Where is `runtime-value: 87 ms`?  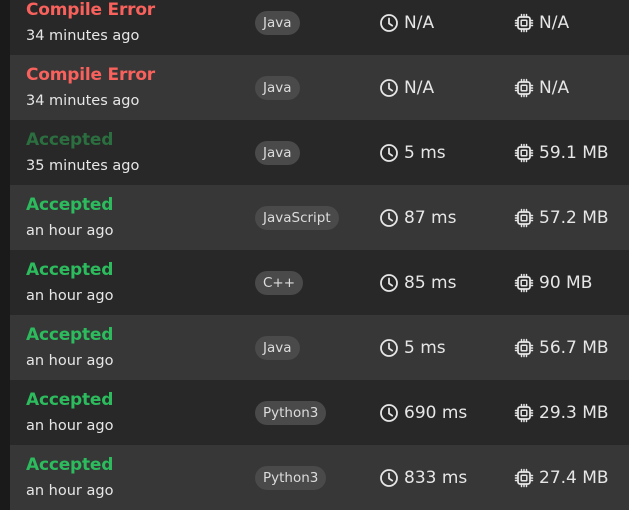
runtime-value: 87 ms is located at coordinates (417, 218).